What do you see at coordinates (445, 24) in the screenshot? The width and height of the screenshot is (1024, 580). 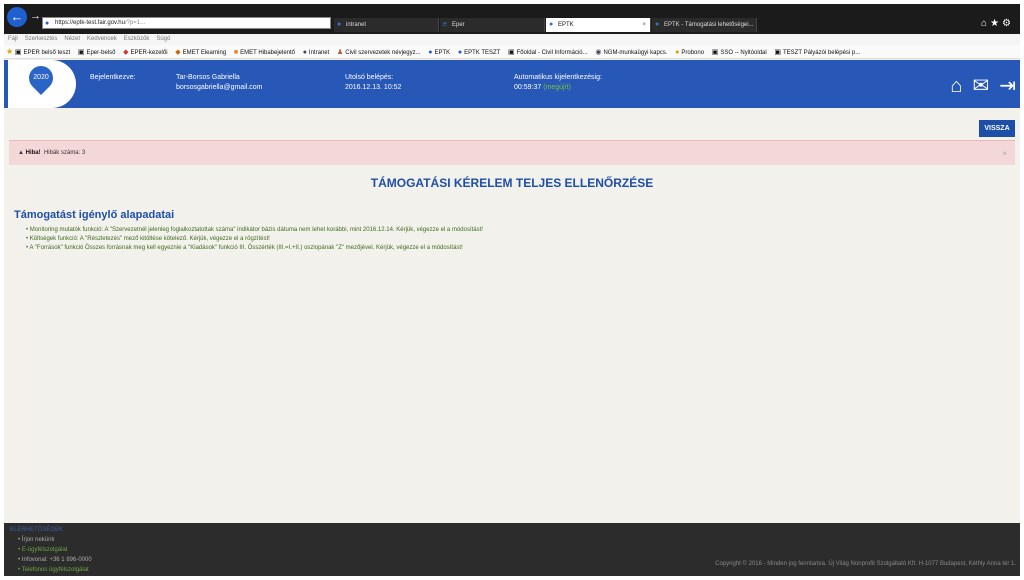 I see `ie-icon: e` at bounding box center [445, 24].